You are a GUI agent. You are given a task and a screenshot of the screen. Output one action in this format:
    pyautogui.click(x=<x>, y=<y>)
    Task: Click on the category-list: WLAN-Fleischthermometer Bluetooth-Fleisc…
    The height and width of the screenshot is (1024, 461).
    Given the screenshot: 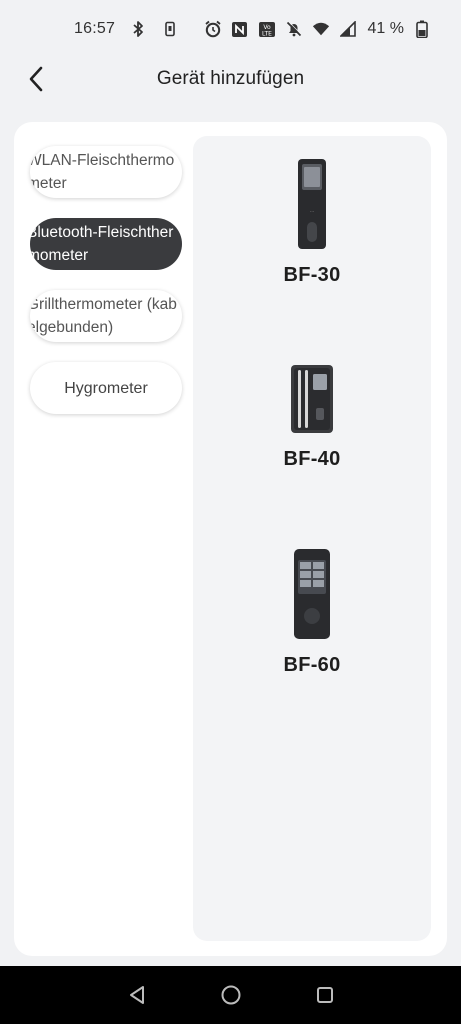 What is the action you would take?
    pyautogui.click(x=106, y=290)
    